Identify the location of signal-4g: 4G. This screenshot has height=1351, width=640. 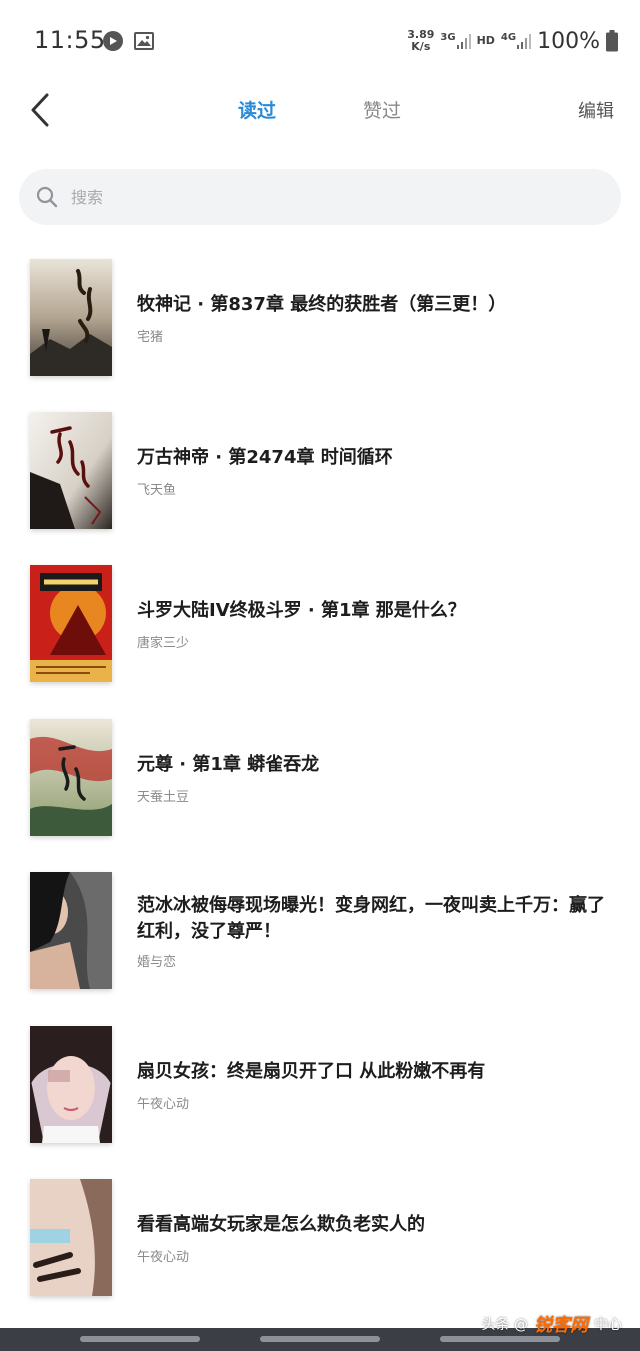
(516, 40).